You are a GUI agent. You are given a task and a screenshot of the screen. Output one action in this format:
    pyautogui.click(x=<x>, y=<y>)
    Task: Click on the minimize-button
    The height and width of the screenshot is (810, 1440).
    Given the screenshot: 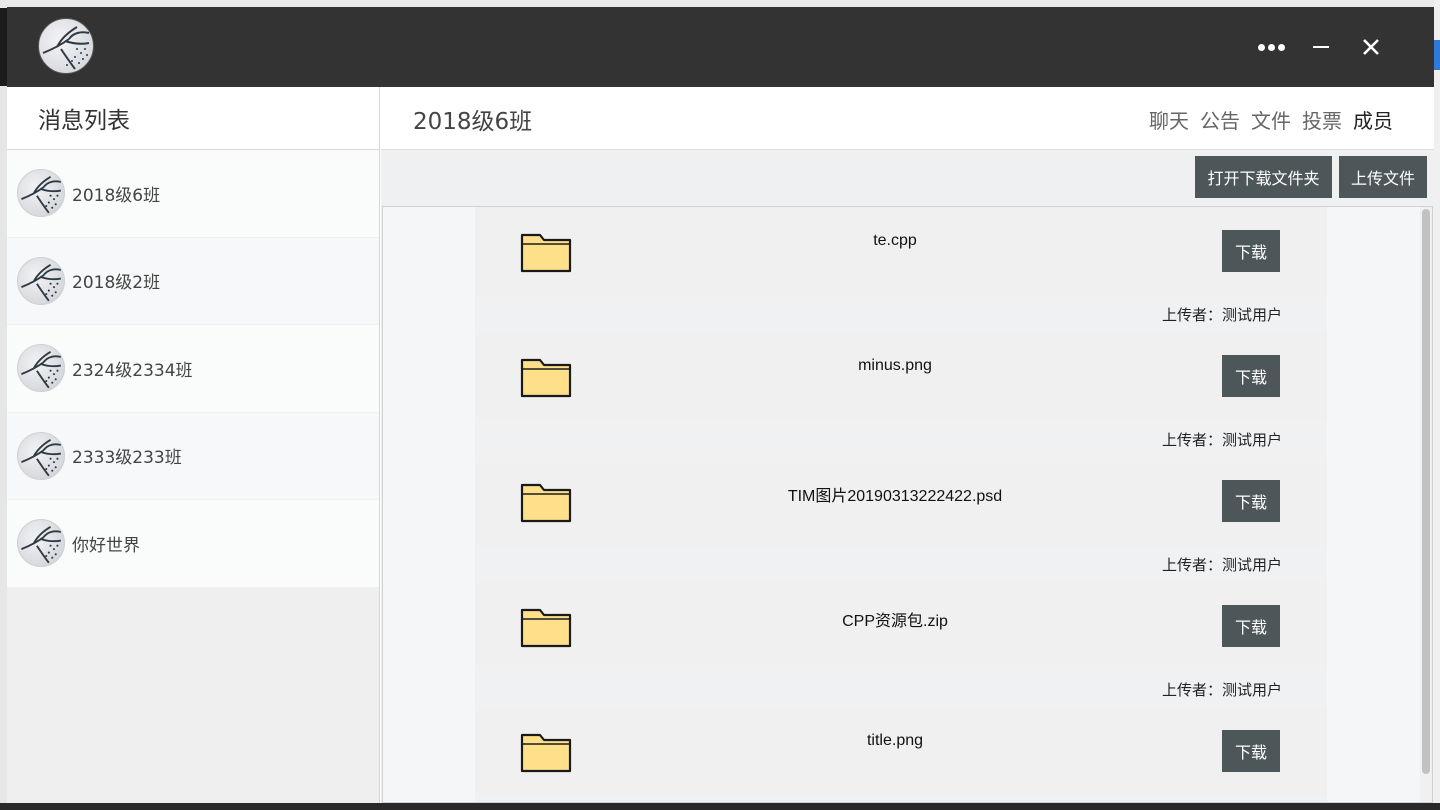 What is the action you would take?
    pyautogui.click(x=1321, y=47)
    